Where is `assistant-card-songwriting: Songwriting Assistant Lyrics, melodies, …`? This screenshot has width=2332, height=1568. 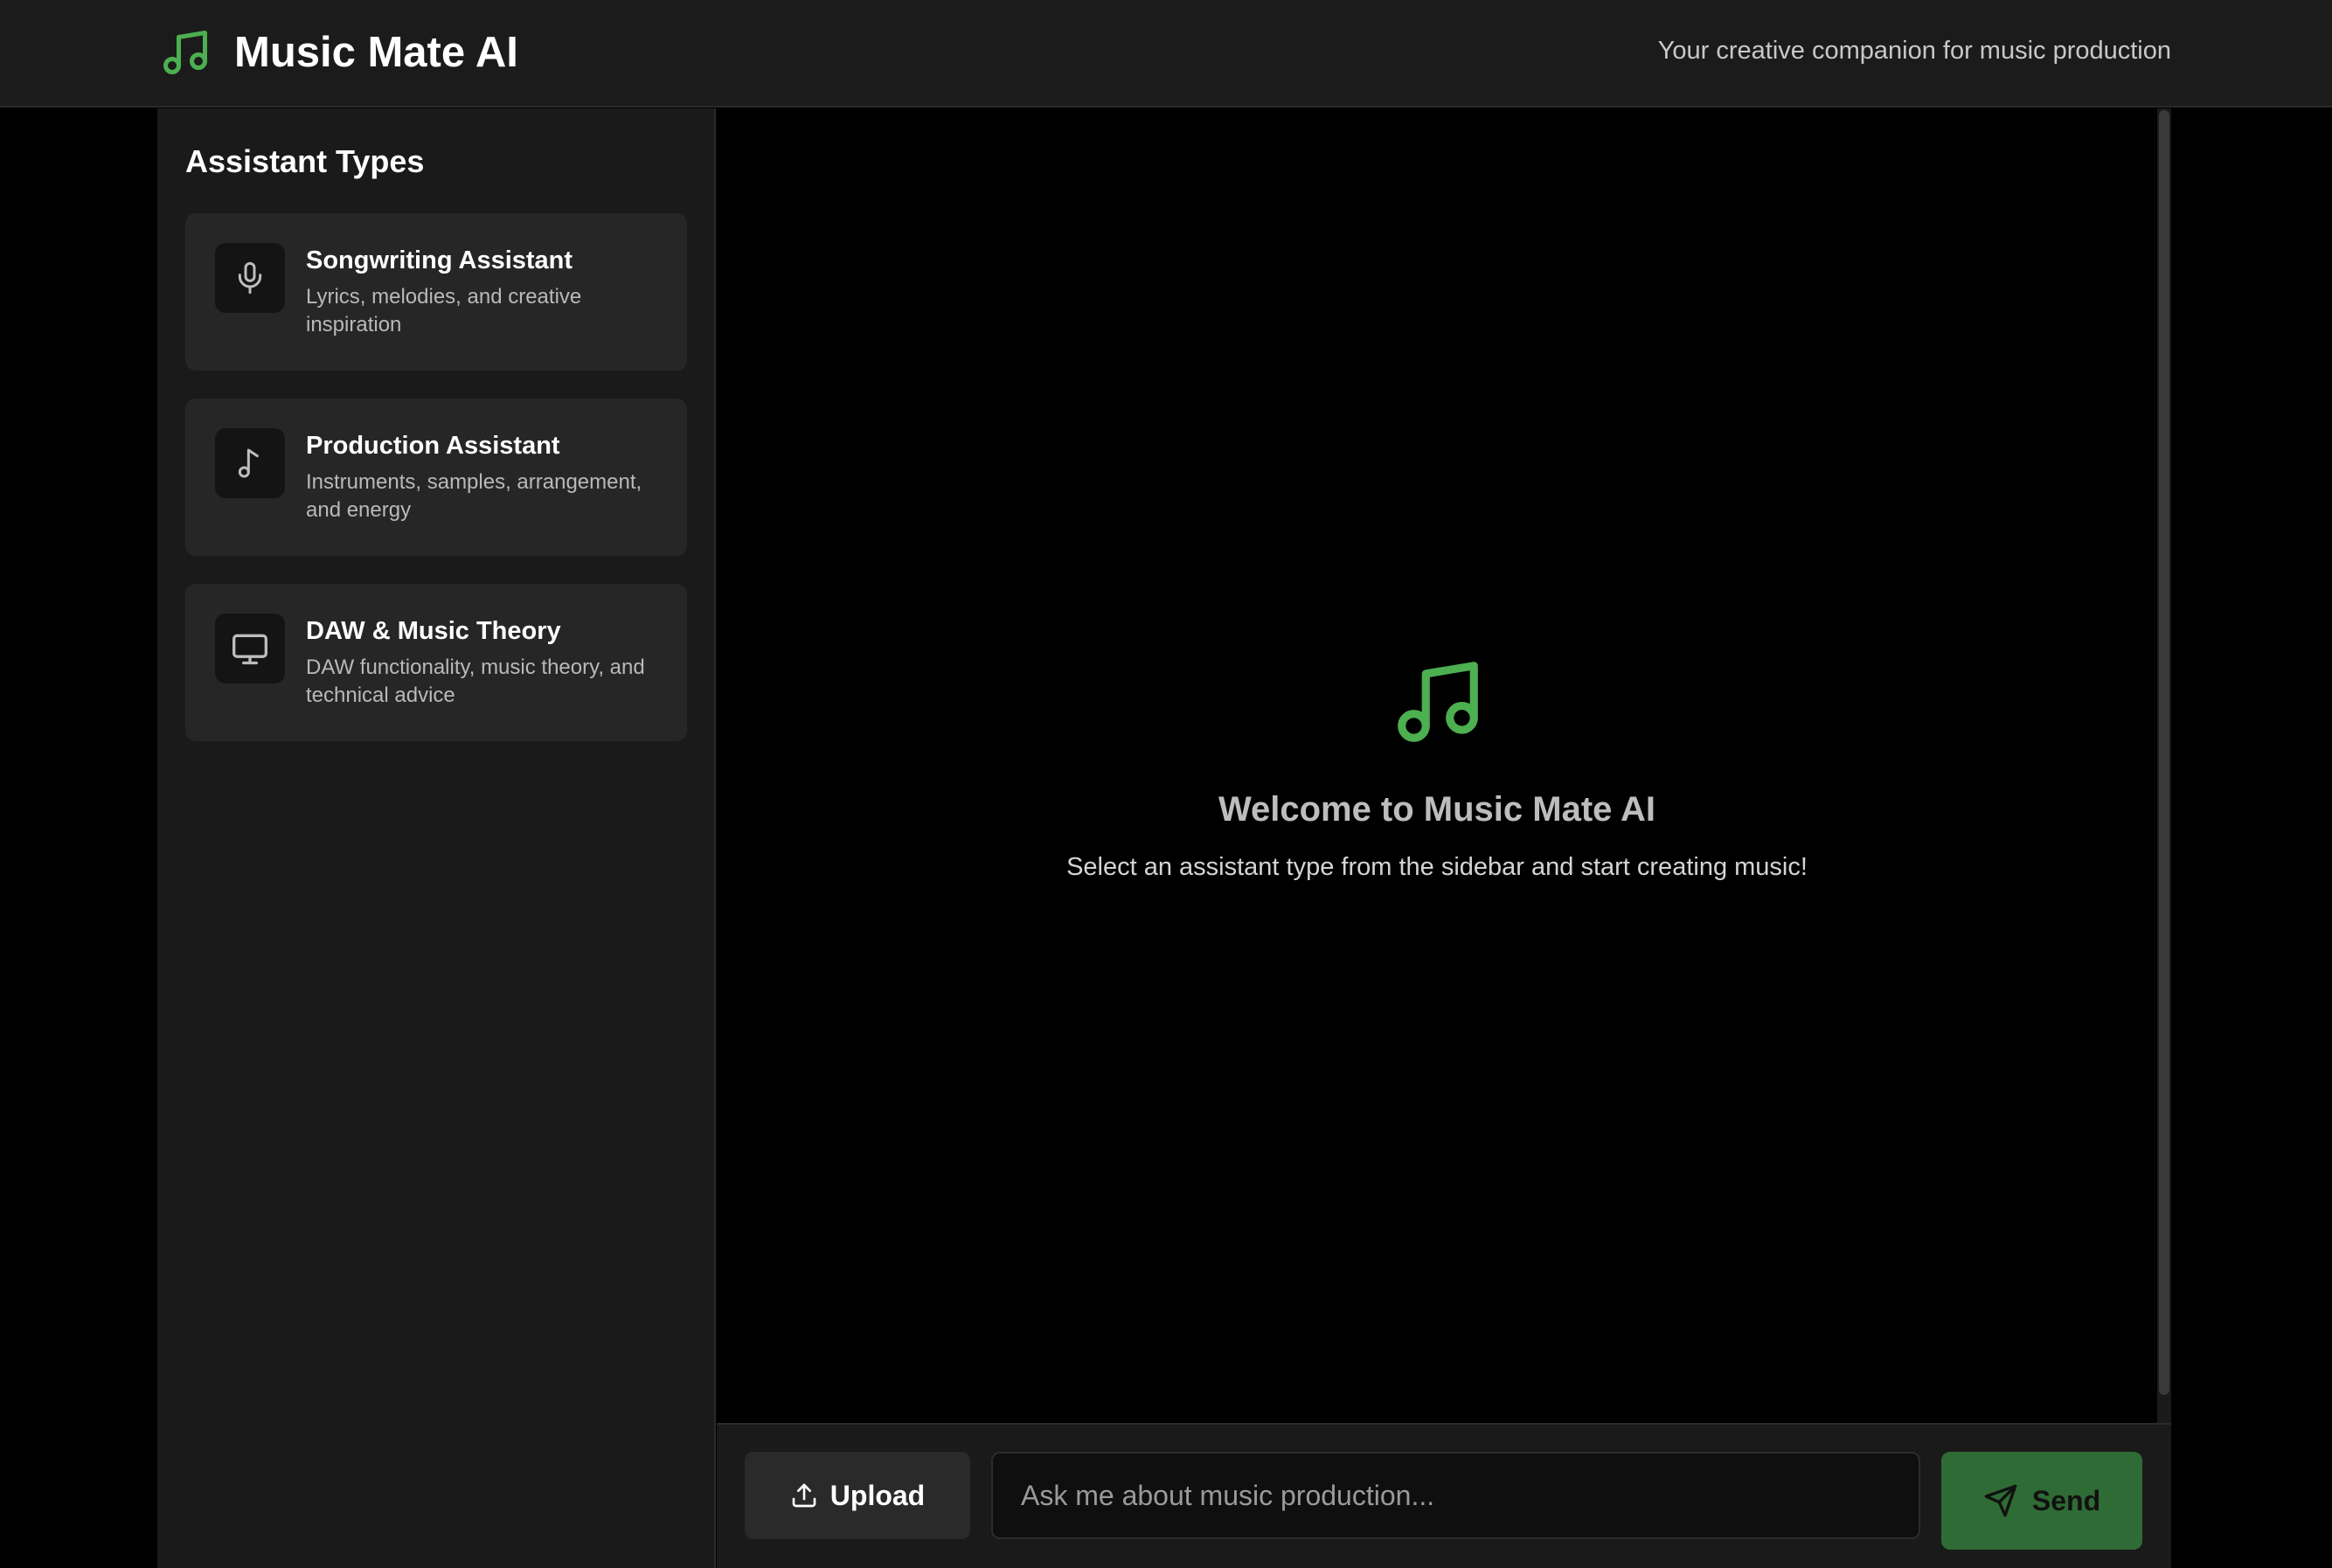
assistant-card-songwriting: Songwriting Assistant Lyrics, melodies, … is located at coordinates (436, 292).